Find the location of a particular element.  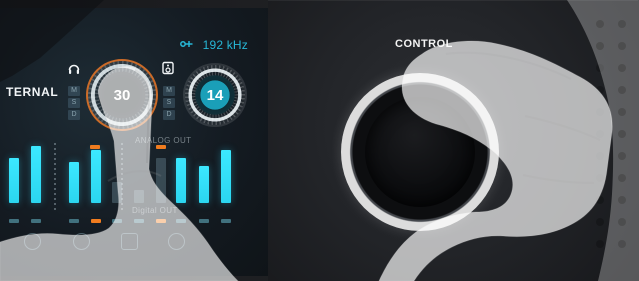

solo-button-right: S is located at coordinates (169, 103).